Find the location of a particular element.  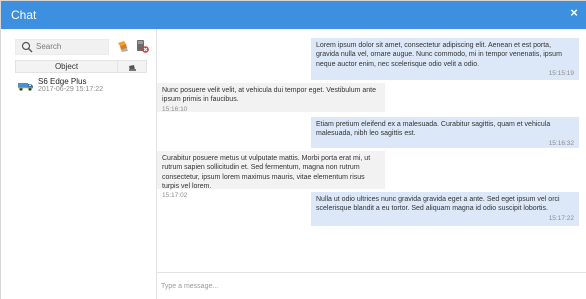

message-input is located at coordinates (371, 286).